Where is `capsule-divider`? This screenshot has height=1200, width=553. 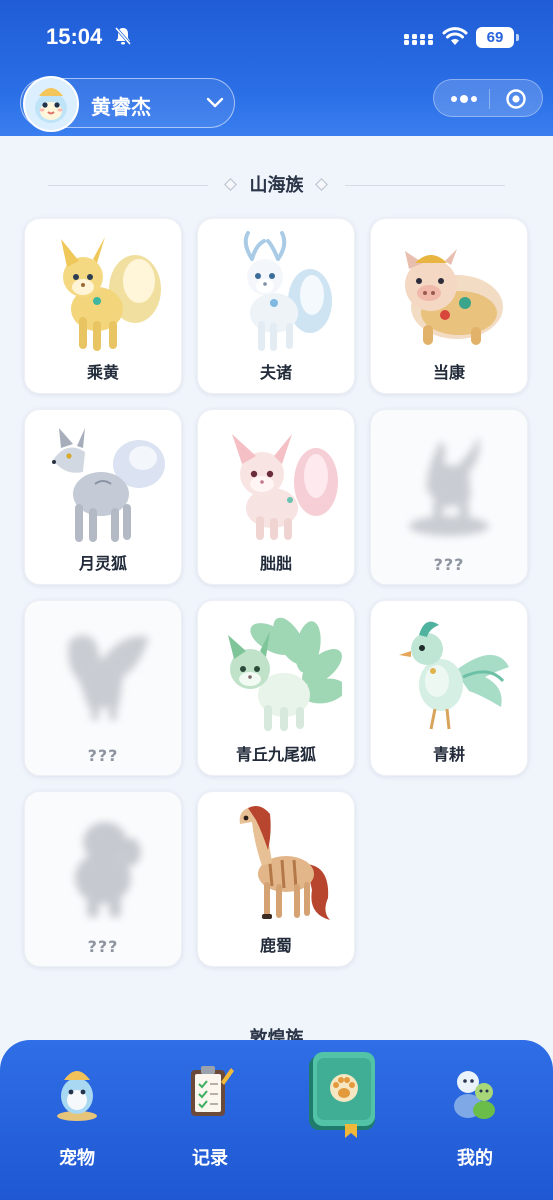 capsule-divider is located at coordinates (489, 99).